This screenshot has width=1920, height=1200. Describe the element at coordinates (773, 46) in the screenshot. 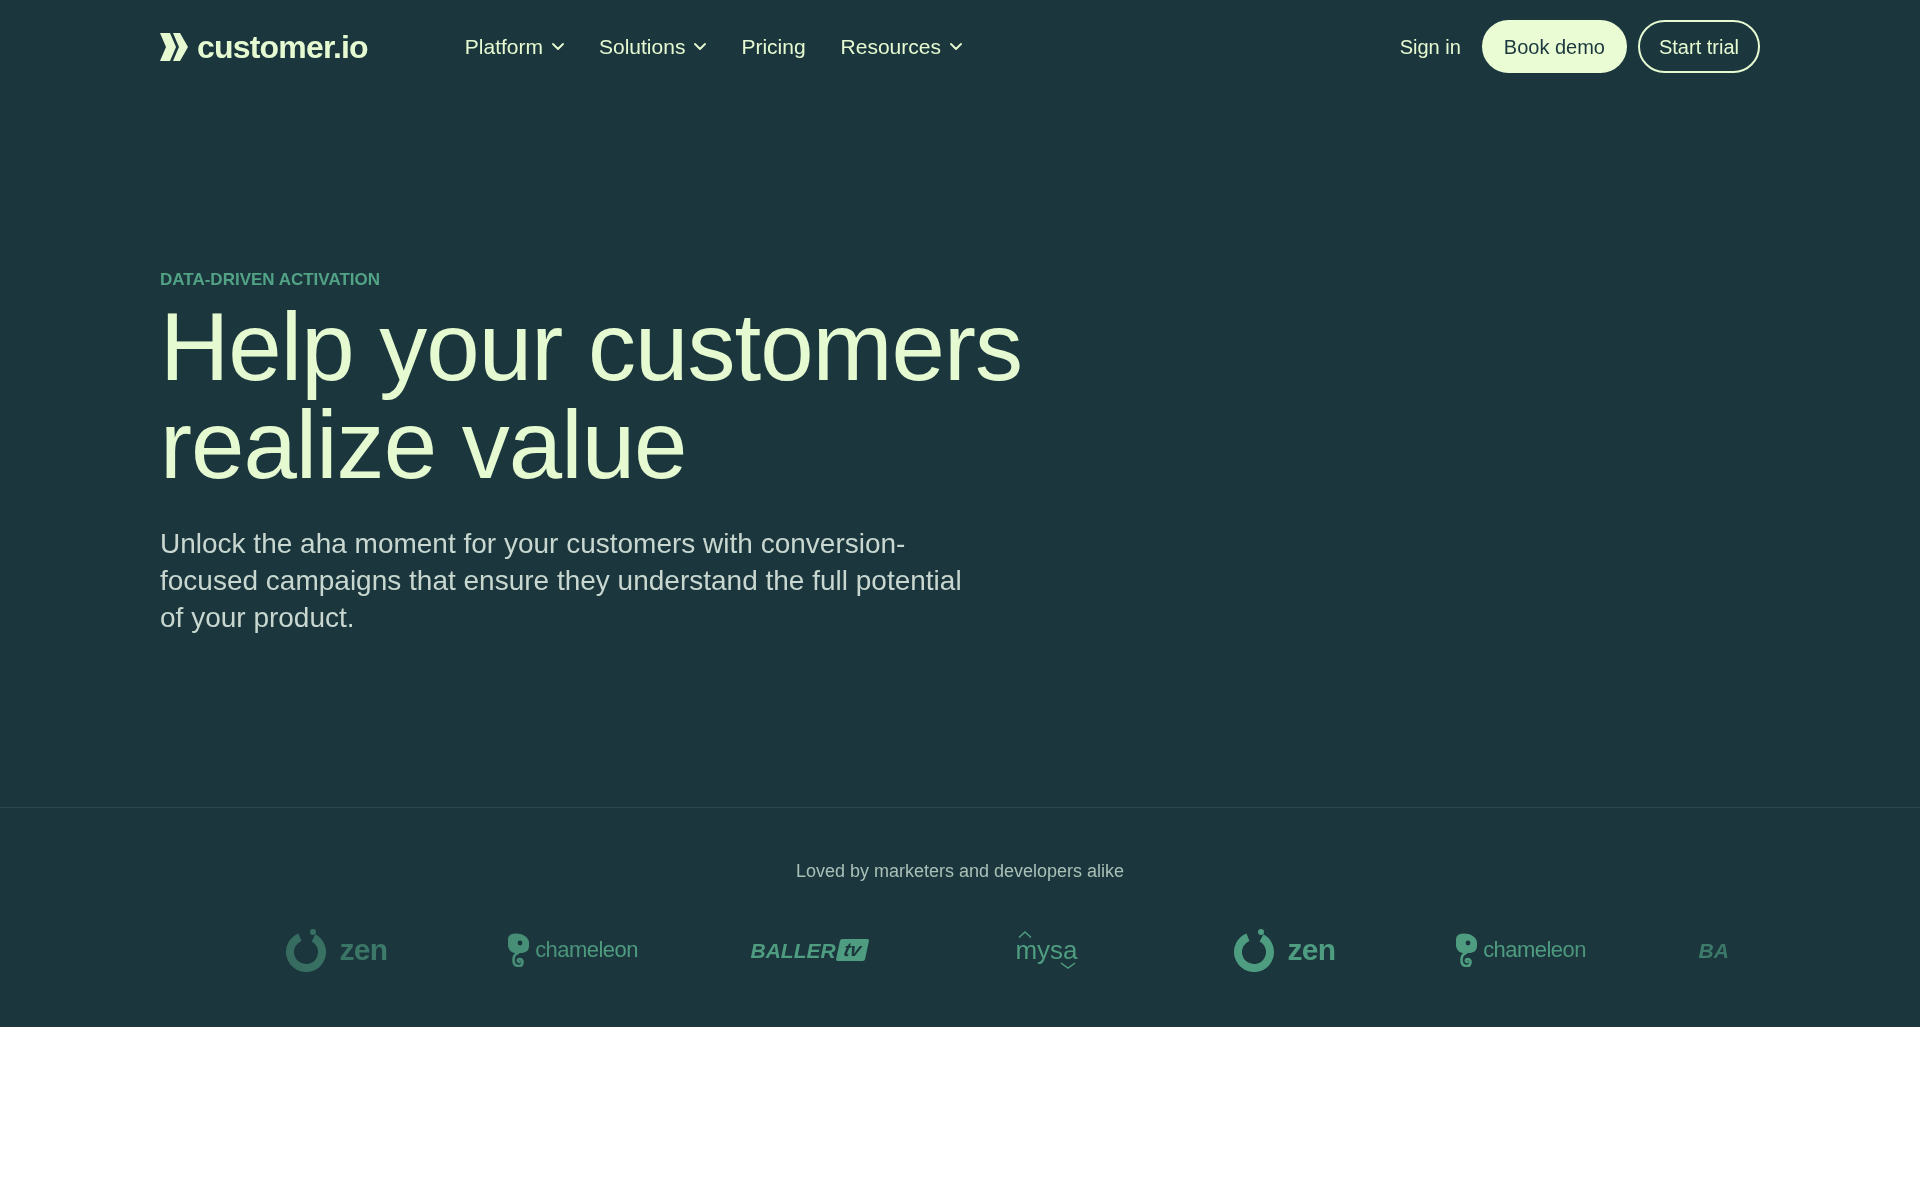

I see `nav-link: Pricing` at that location.